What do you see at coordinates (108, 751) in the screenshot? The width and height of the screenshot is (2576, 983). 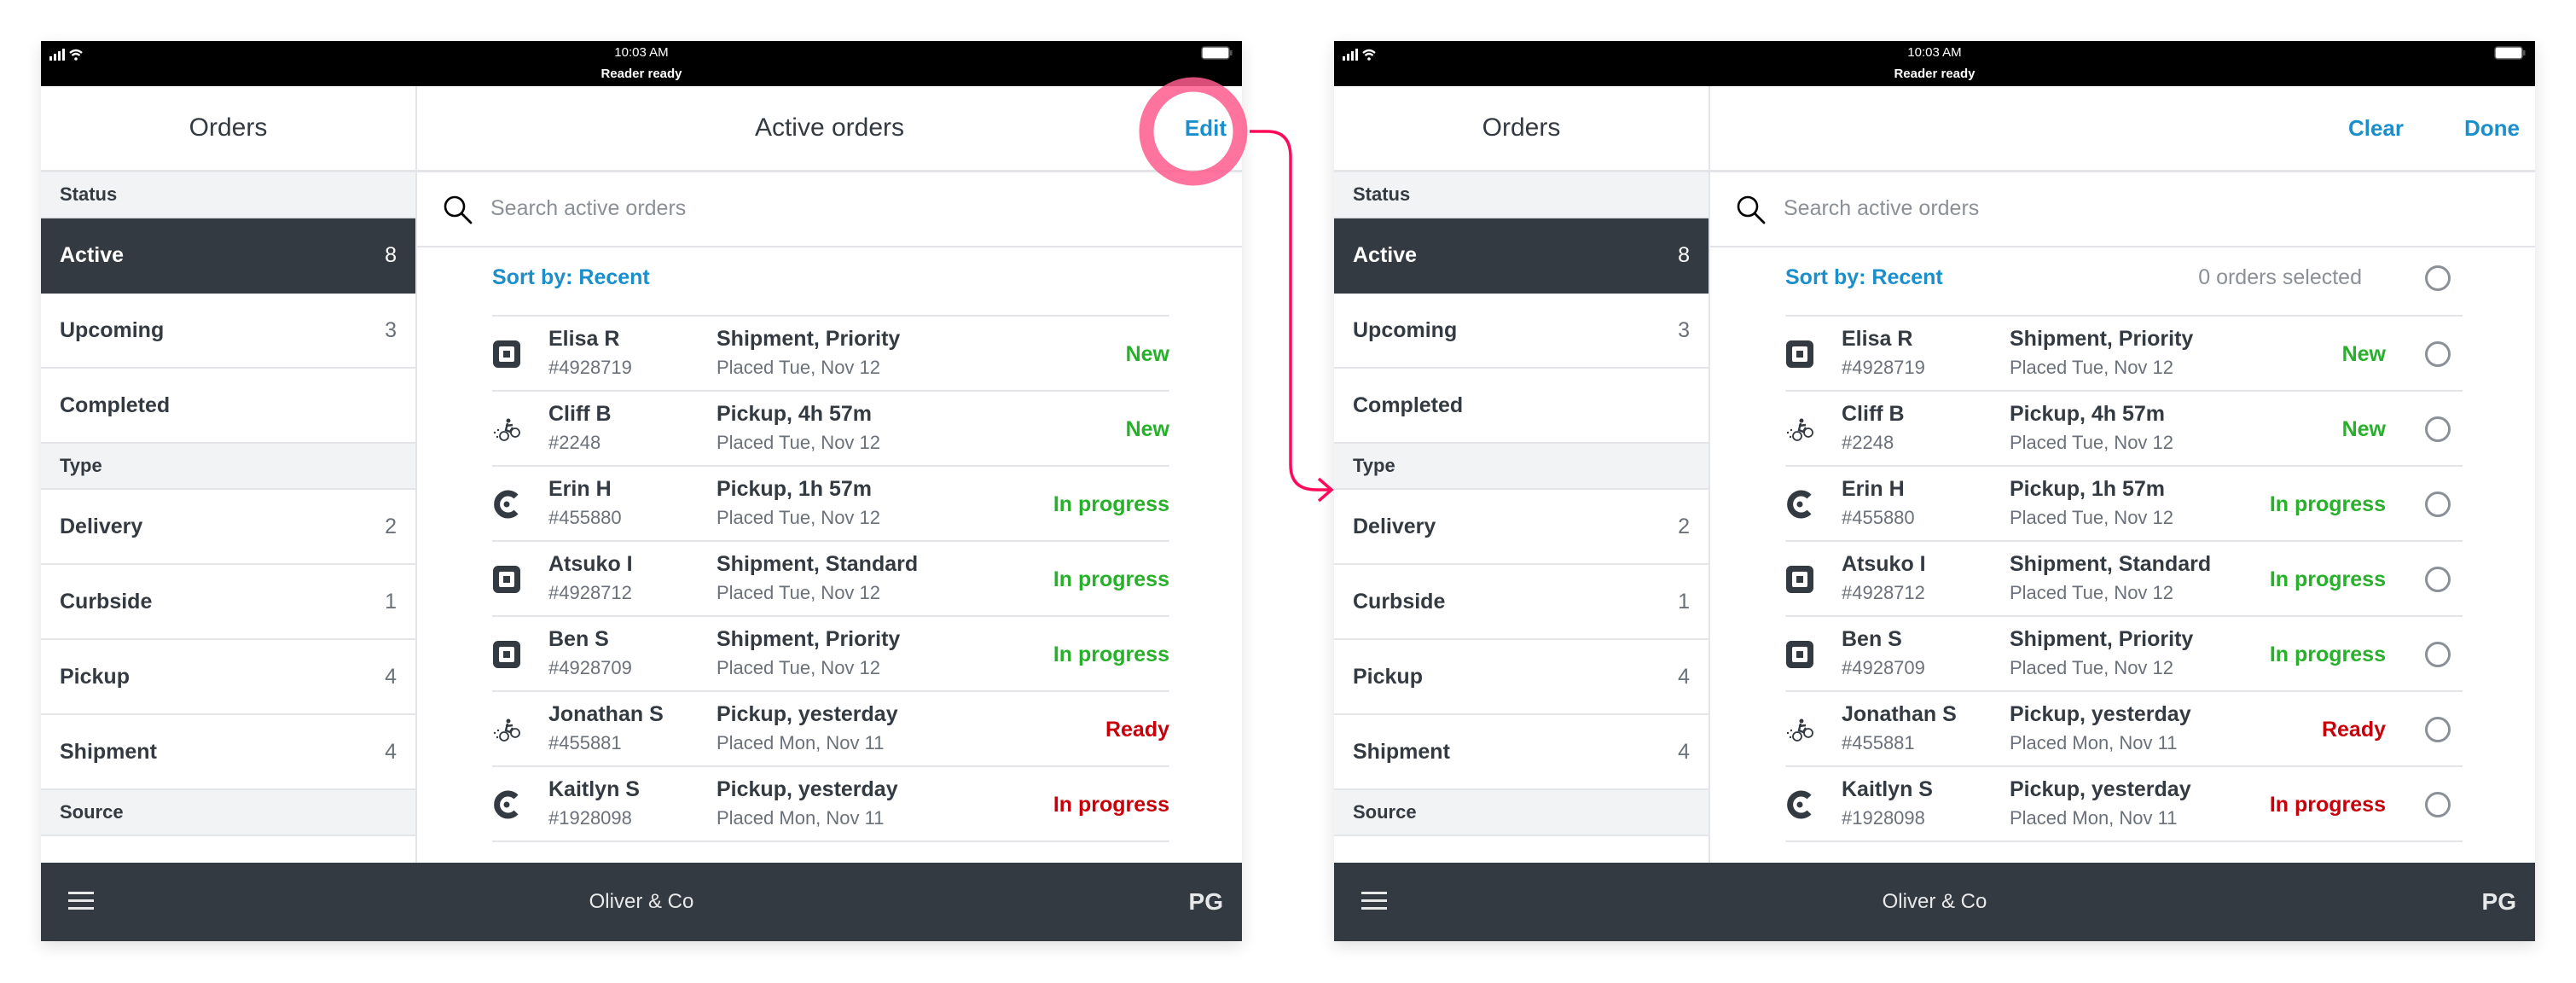 I see `sidebar-item-label: Shipment` at bounding box center [108, 751].